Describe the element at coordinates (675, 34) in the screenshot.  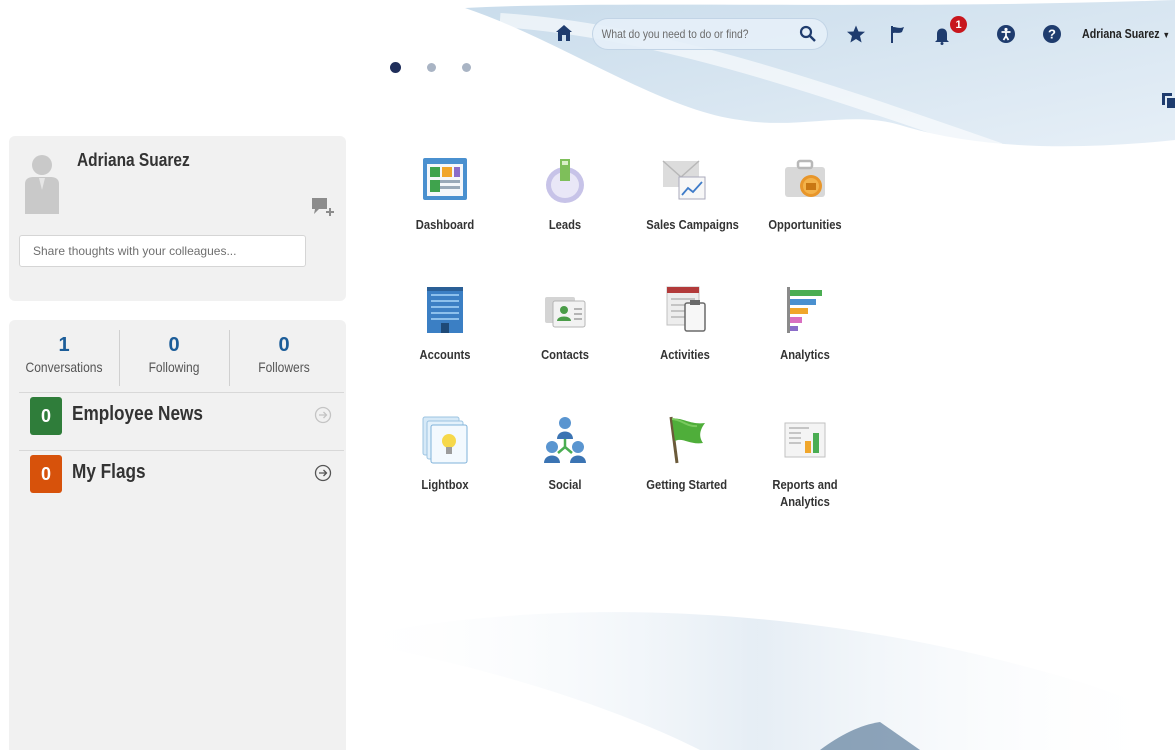
I see `search-input` at that location.